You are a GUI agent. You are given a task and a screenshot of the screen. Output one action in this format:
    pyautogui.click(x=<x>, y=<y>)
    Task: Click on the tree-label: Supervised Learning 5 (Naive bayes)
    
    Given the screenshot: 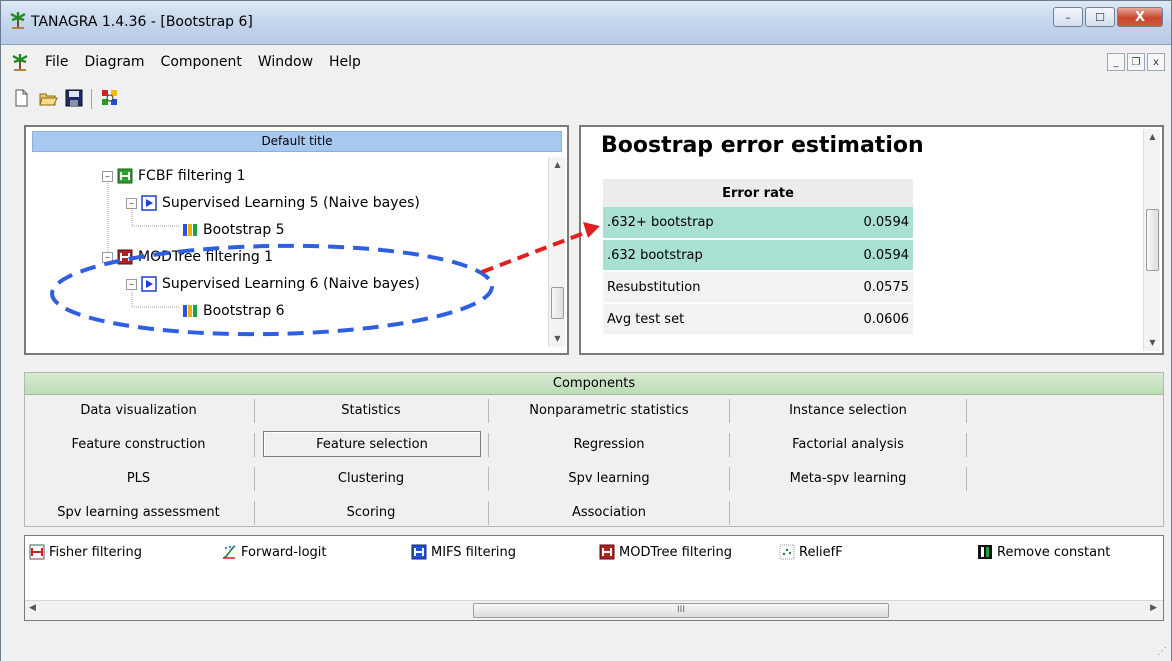 What is the action you would take?
    pyautogui.click(x=291, y=203)
    